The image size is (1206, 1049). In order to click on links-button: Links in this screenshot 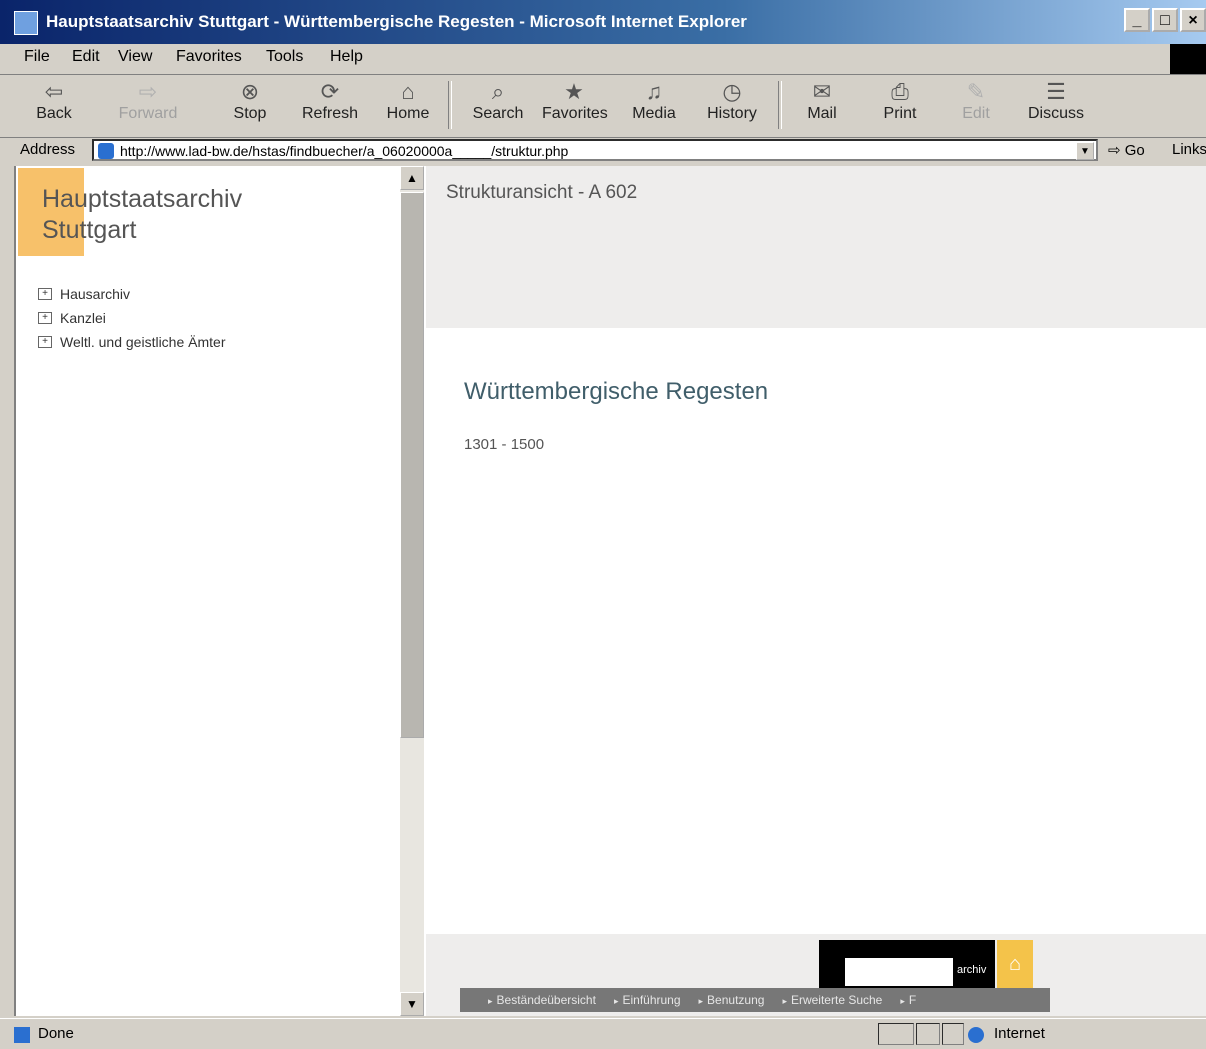, I will do `click(1189, 149)`.